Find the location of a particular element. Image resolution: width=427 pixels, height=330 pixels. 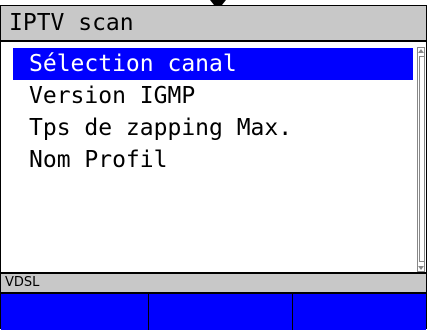

menu-item-selection-canal: Sélection canal is located at coordinates (213, 64).